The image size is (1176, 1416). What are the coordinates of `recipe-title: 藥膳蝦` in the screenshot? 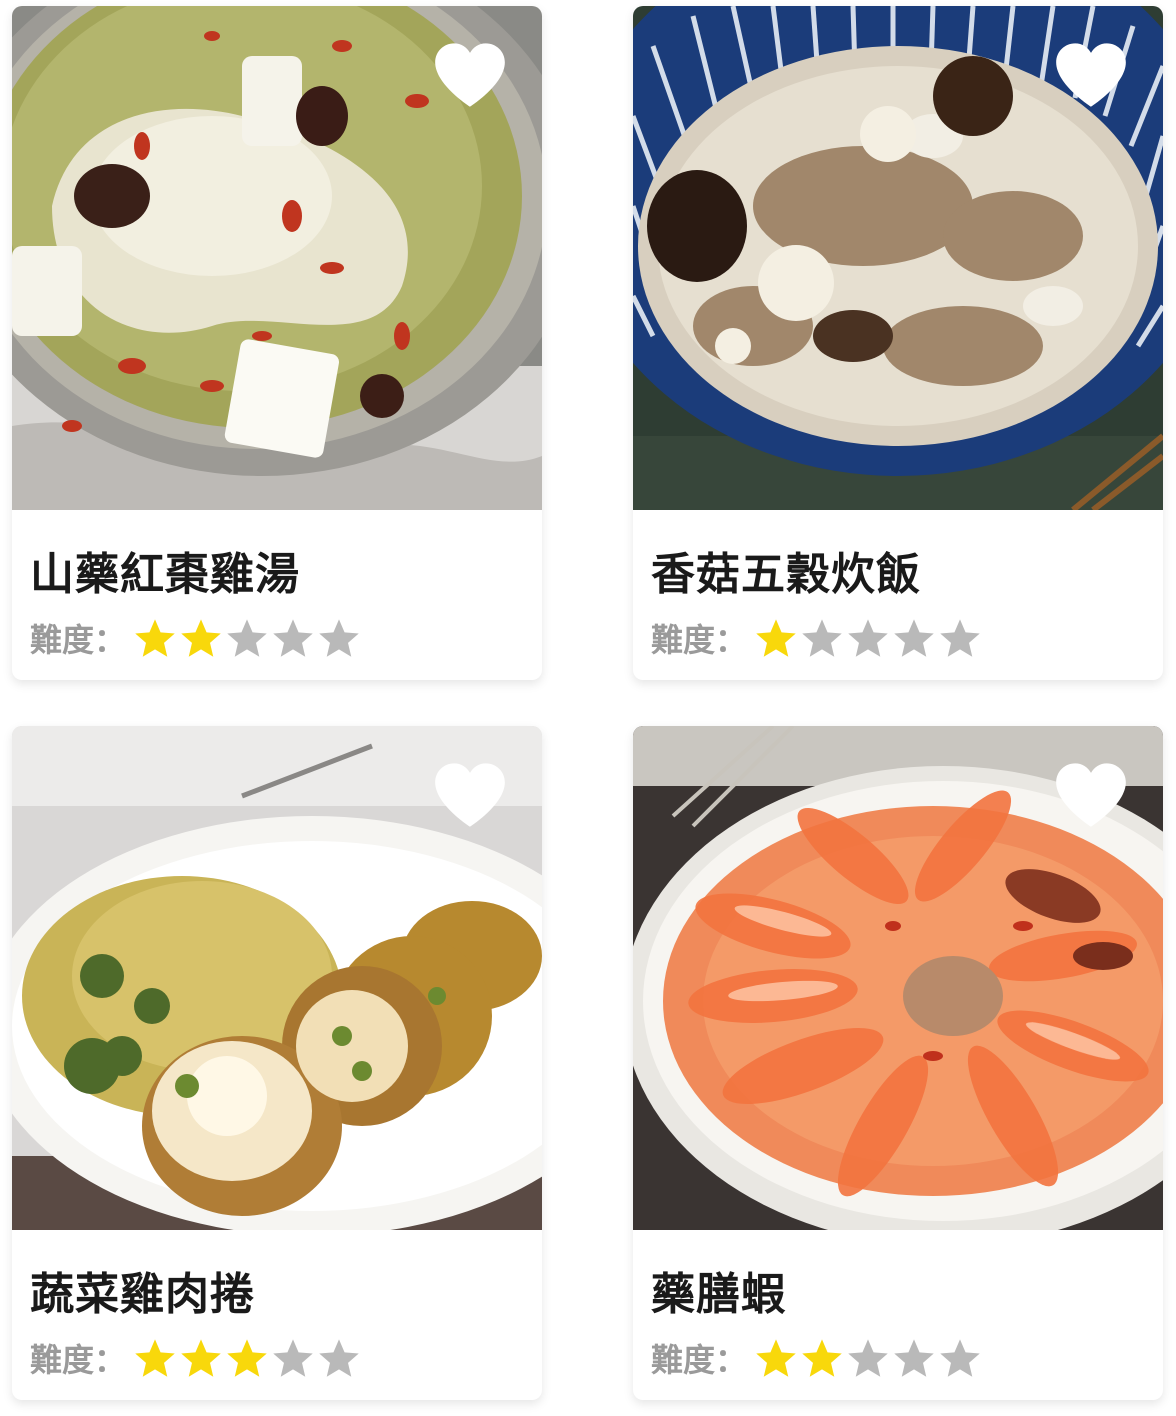 It's located at (718, 1290).